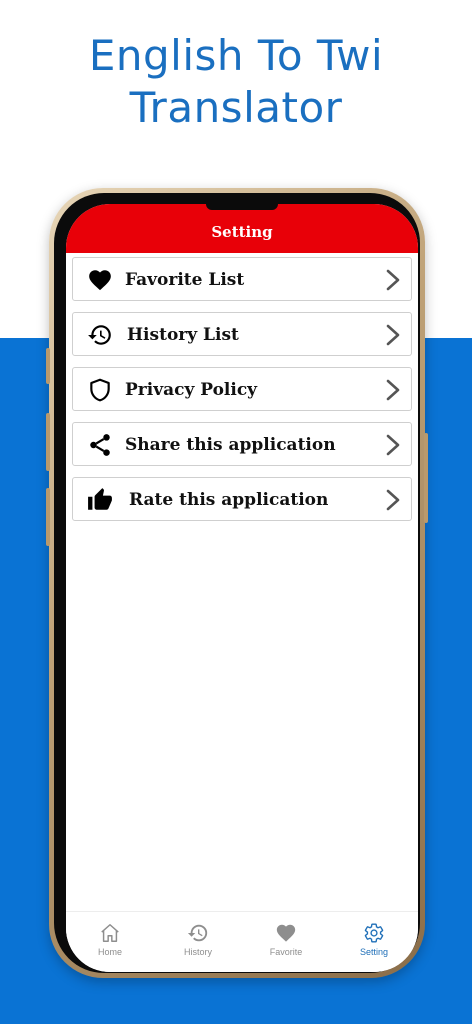 Image resolution: width=472 pixels, height=1024 pixels. What do you see at coordinates (374, 952) in the screenshot?
I see `tab-label: Setting` at bounding box center [374, 952].